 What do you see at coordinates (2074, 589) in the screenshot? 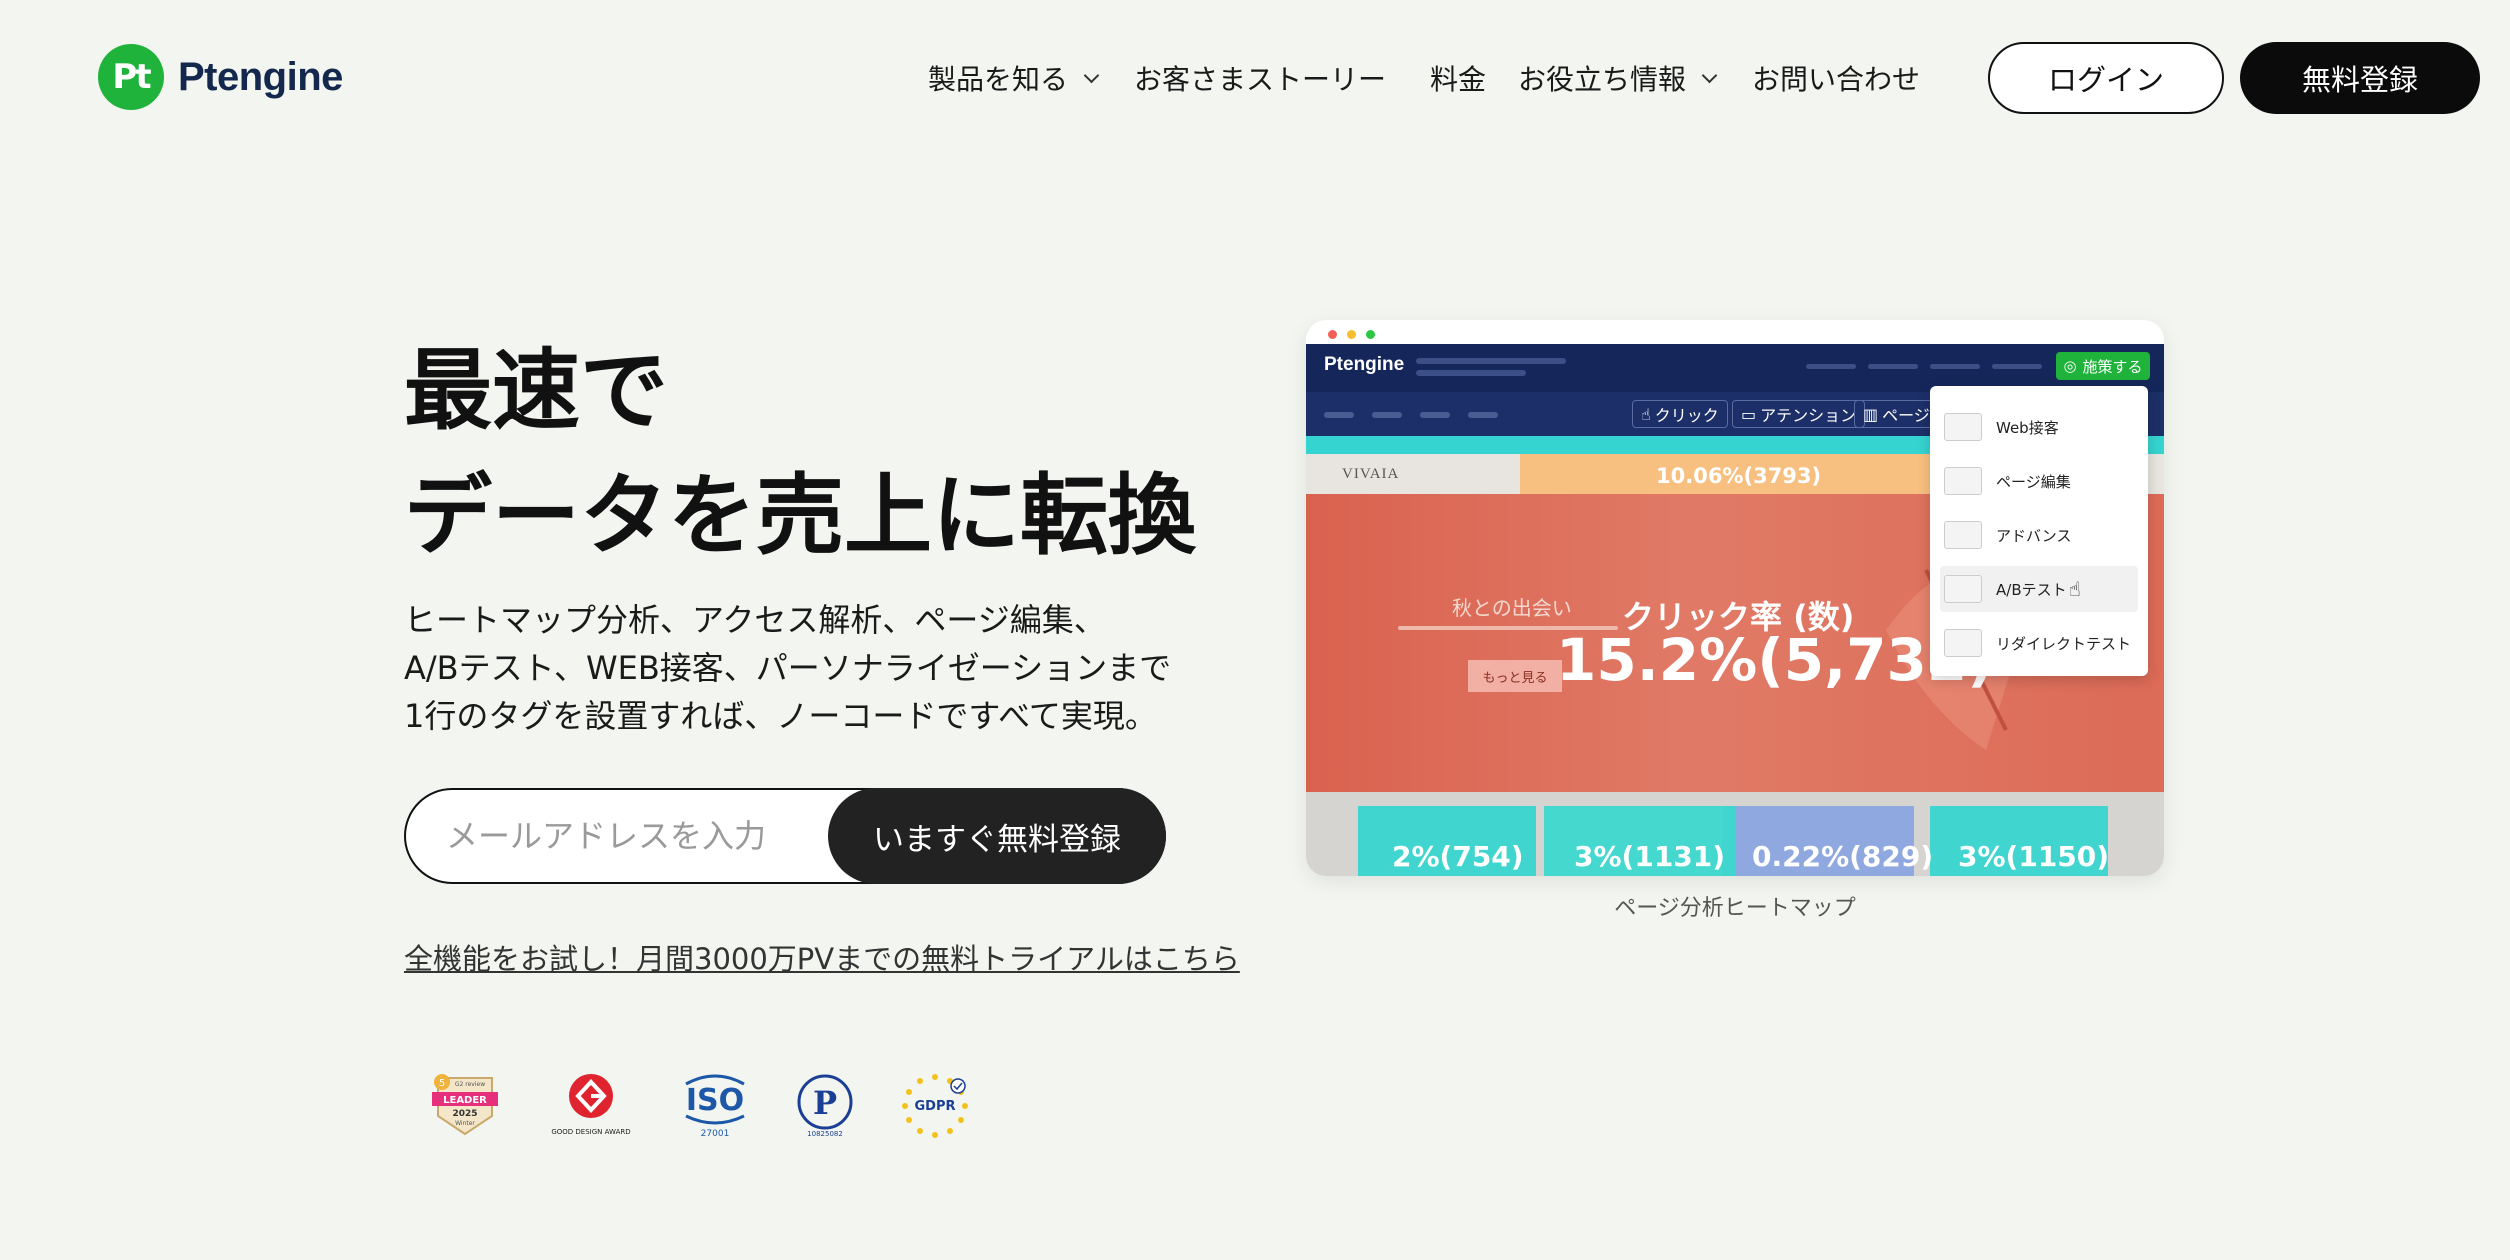
I see `hand-cursor-icon: ☝` at bounding box center [2074, 589].